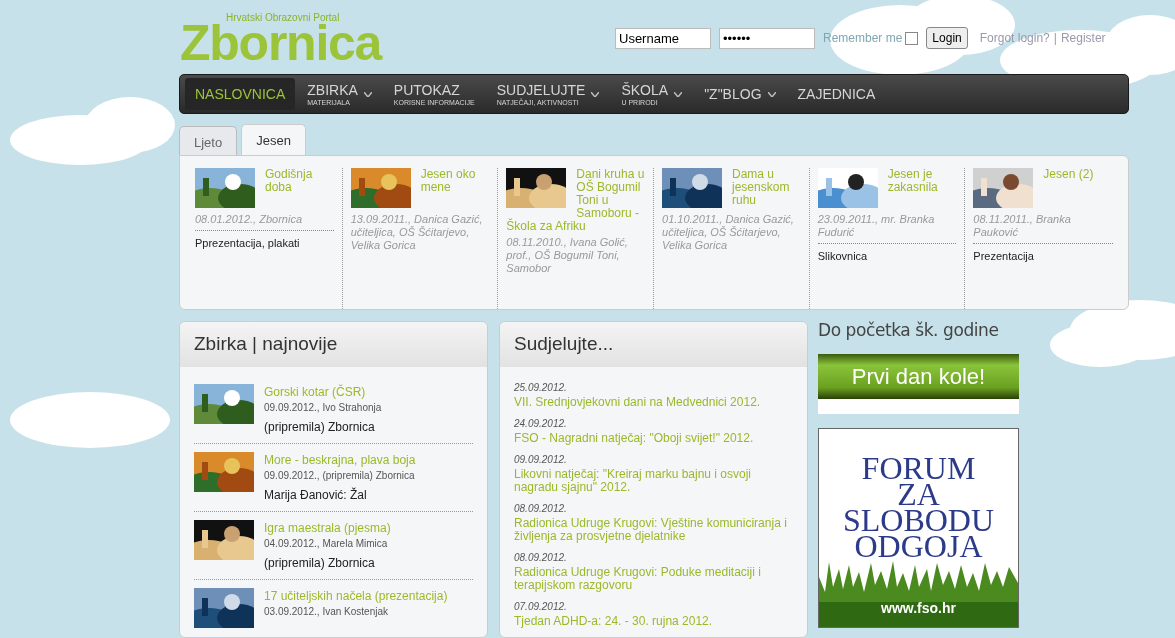 The image size is (1175, 638). What do you see at coordinates (653, 621) in the screenshot?
I see `event-link: Tjedan ADHD-a: 24. - 30. rujna 2012.` at bounding box center [653, 621].